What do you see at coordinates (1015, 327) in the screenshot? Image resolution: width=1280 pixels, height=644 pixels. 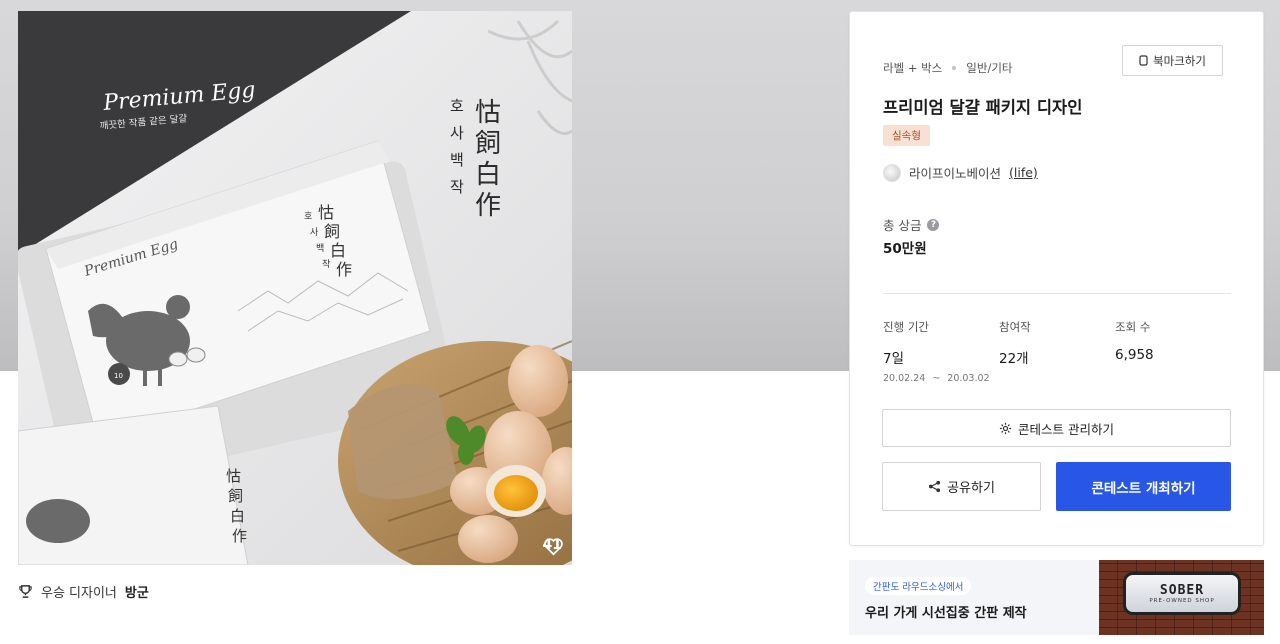 I see `entries-label: 참여작` at bounding box center [1015, 327].